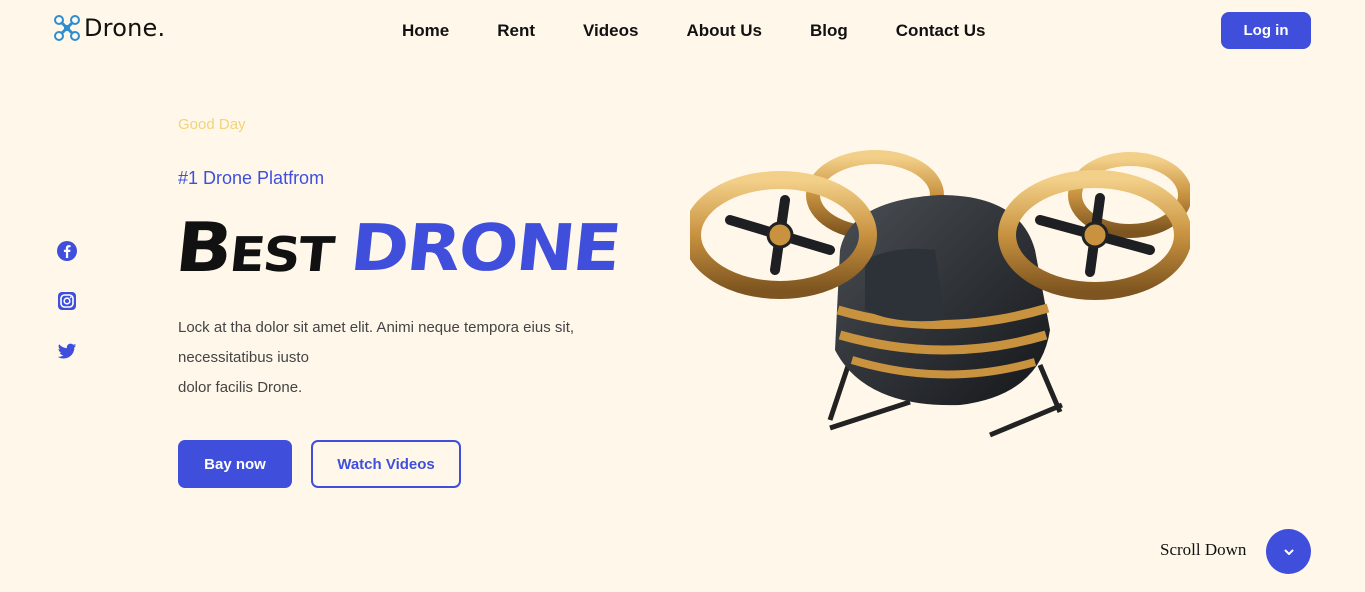  What do you see at coordinates (125, 28) in the screenshot?
I see `logo-text: Drone.` at bounding box center [125, 28].